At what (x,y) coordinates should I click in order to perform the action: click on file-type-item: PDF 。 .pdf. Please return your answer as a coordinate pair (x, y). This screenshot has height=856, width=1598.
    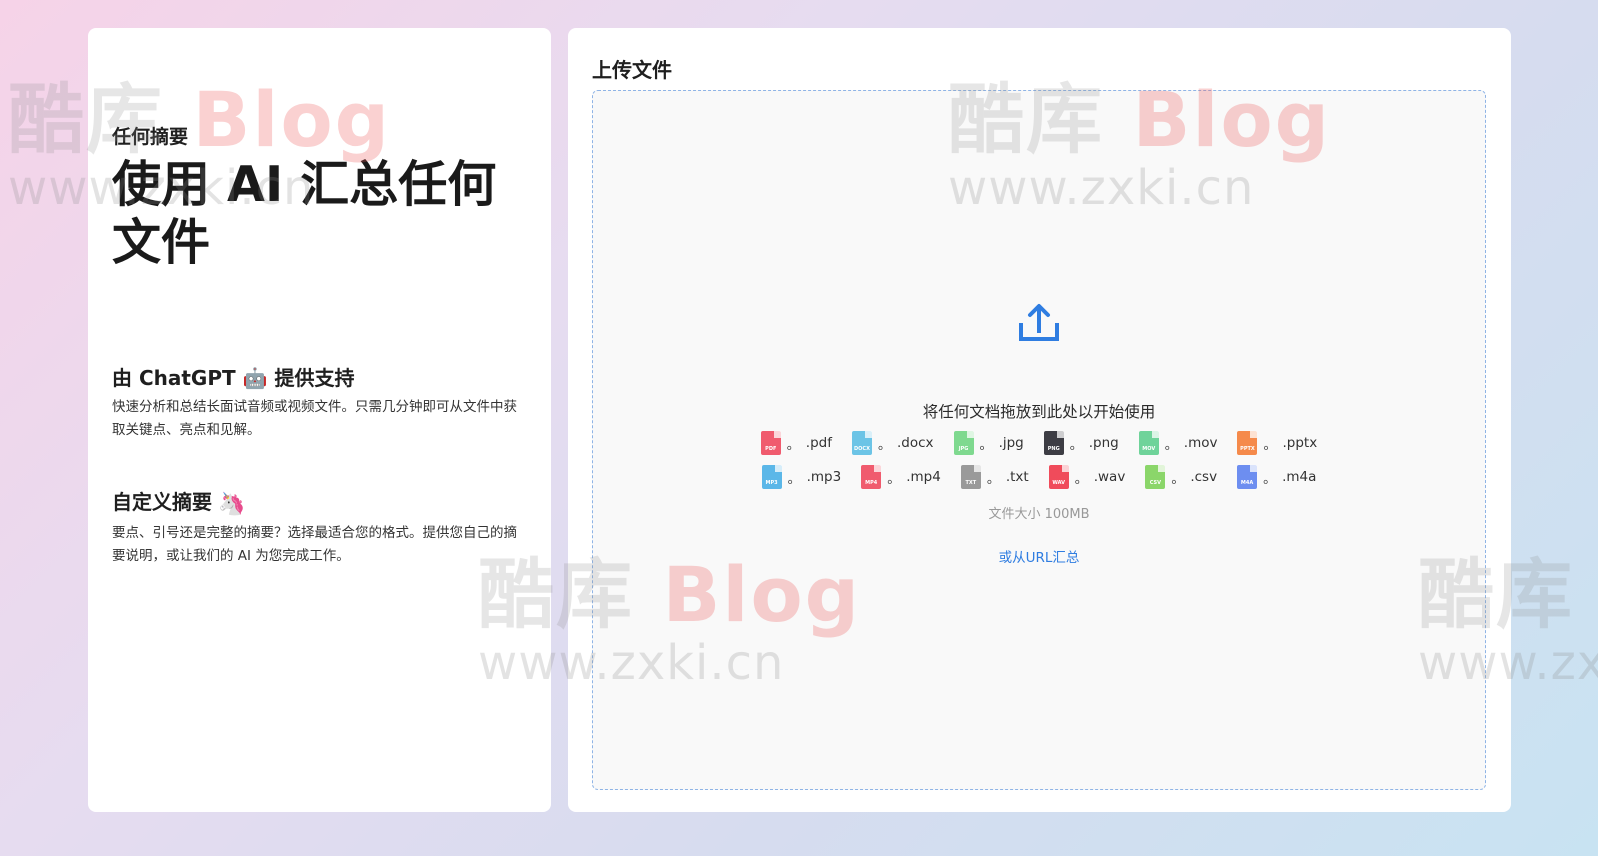
    Looking at the image, I should click on (796, 443).